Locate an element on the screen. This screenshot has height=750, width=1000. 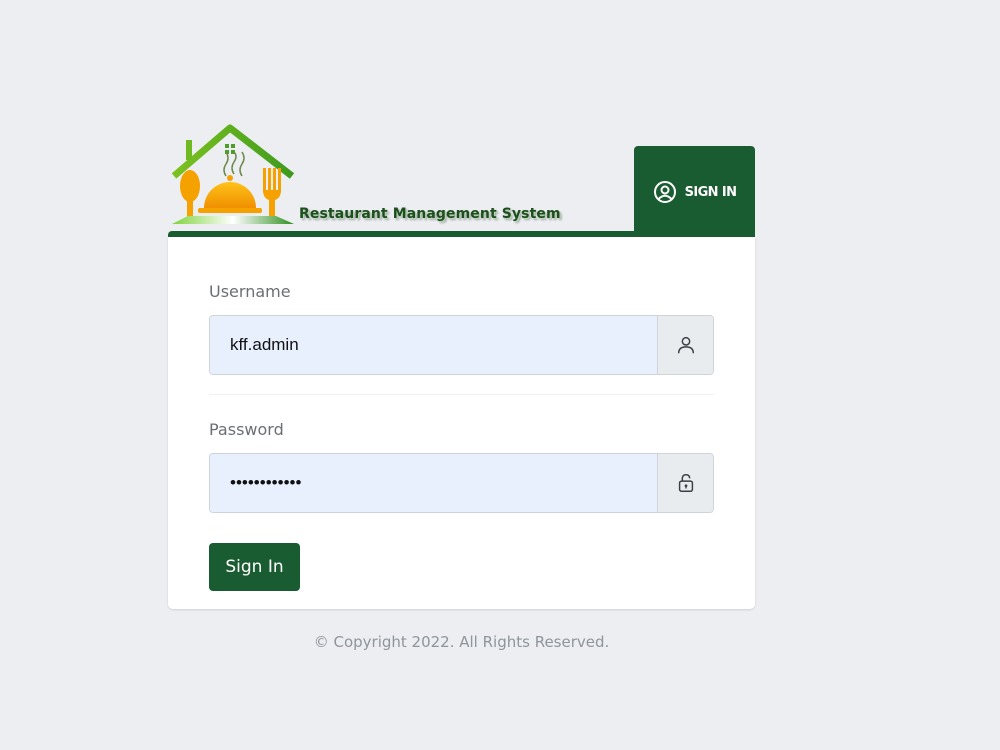
lock-icon is located at coordinates (685, 483).